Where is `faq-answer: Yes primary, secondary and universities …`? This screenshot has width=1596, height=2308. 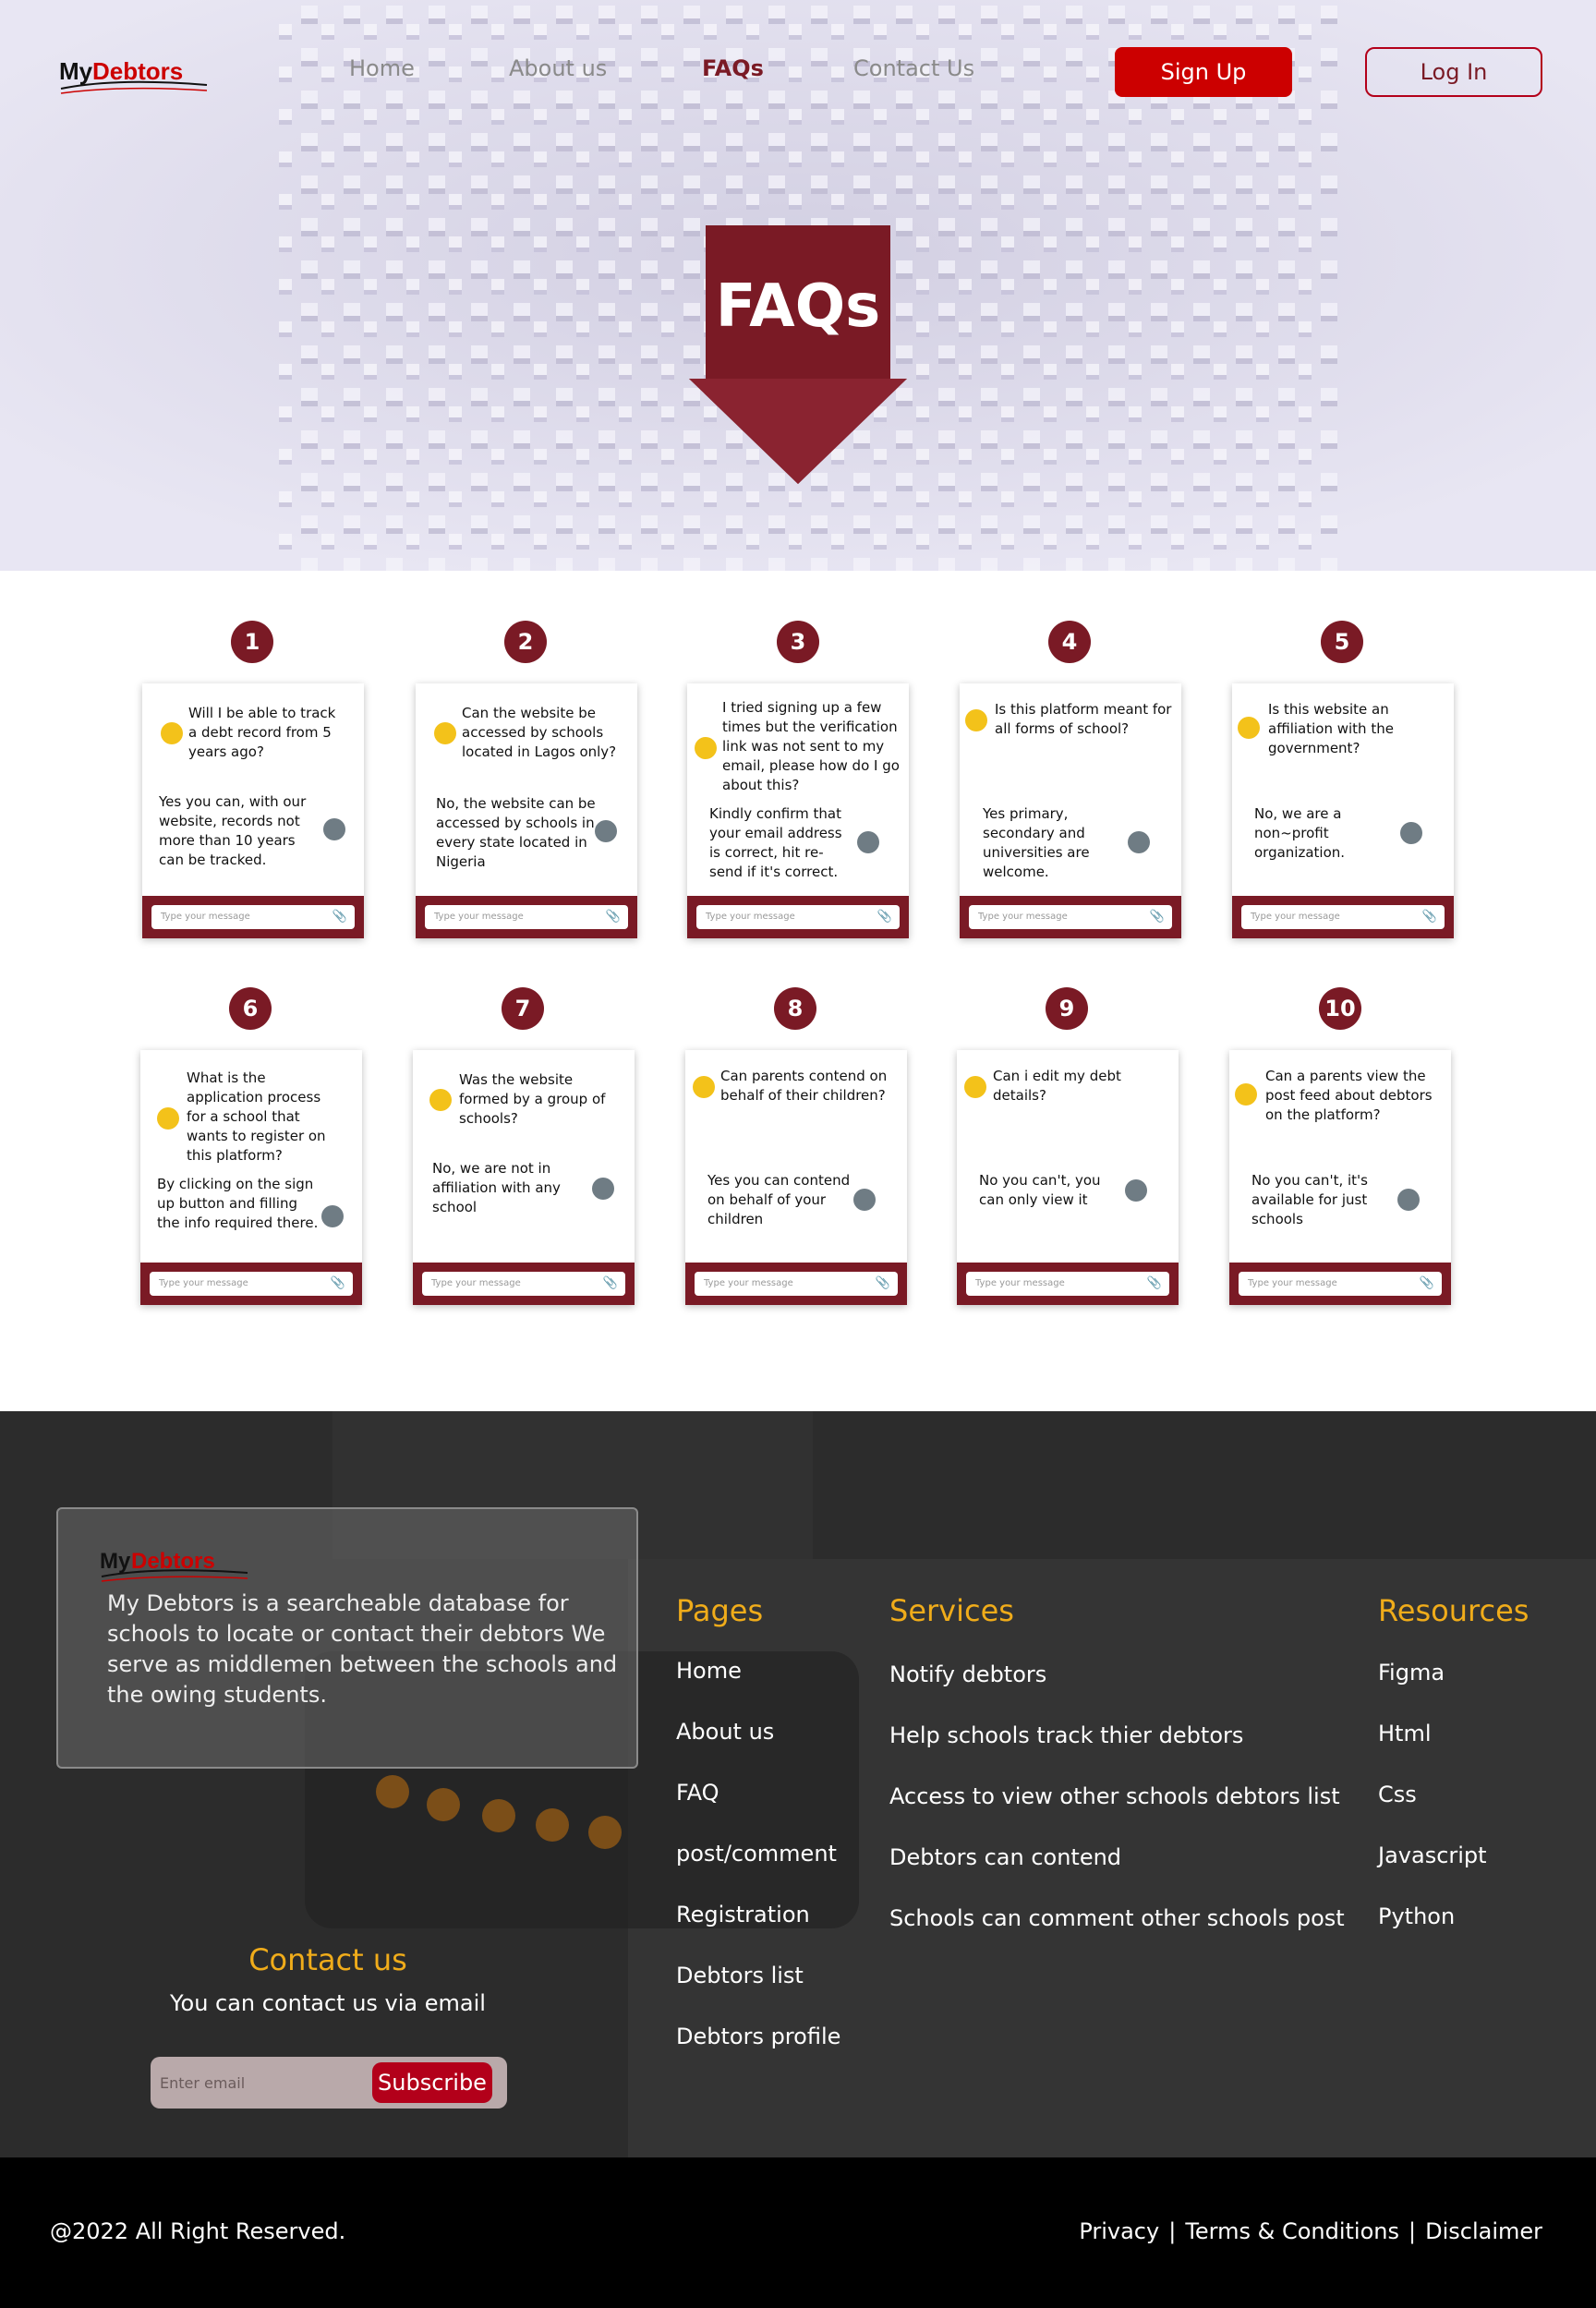
faq-answer: Yes primary, secondary and universities … is located at coordinates (1036, 842).